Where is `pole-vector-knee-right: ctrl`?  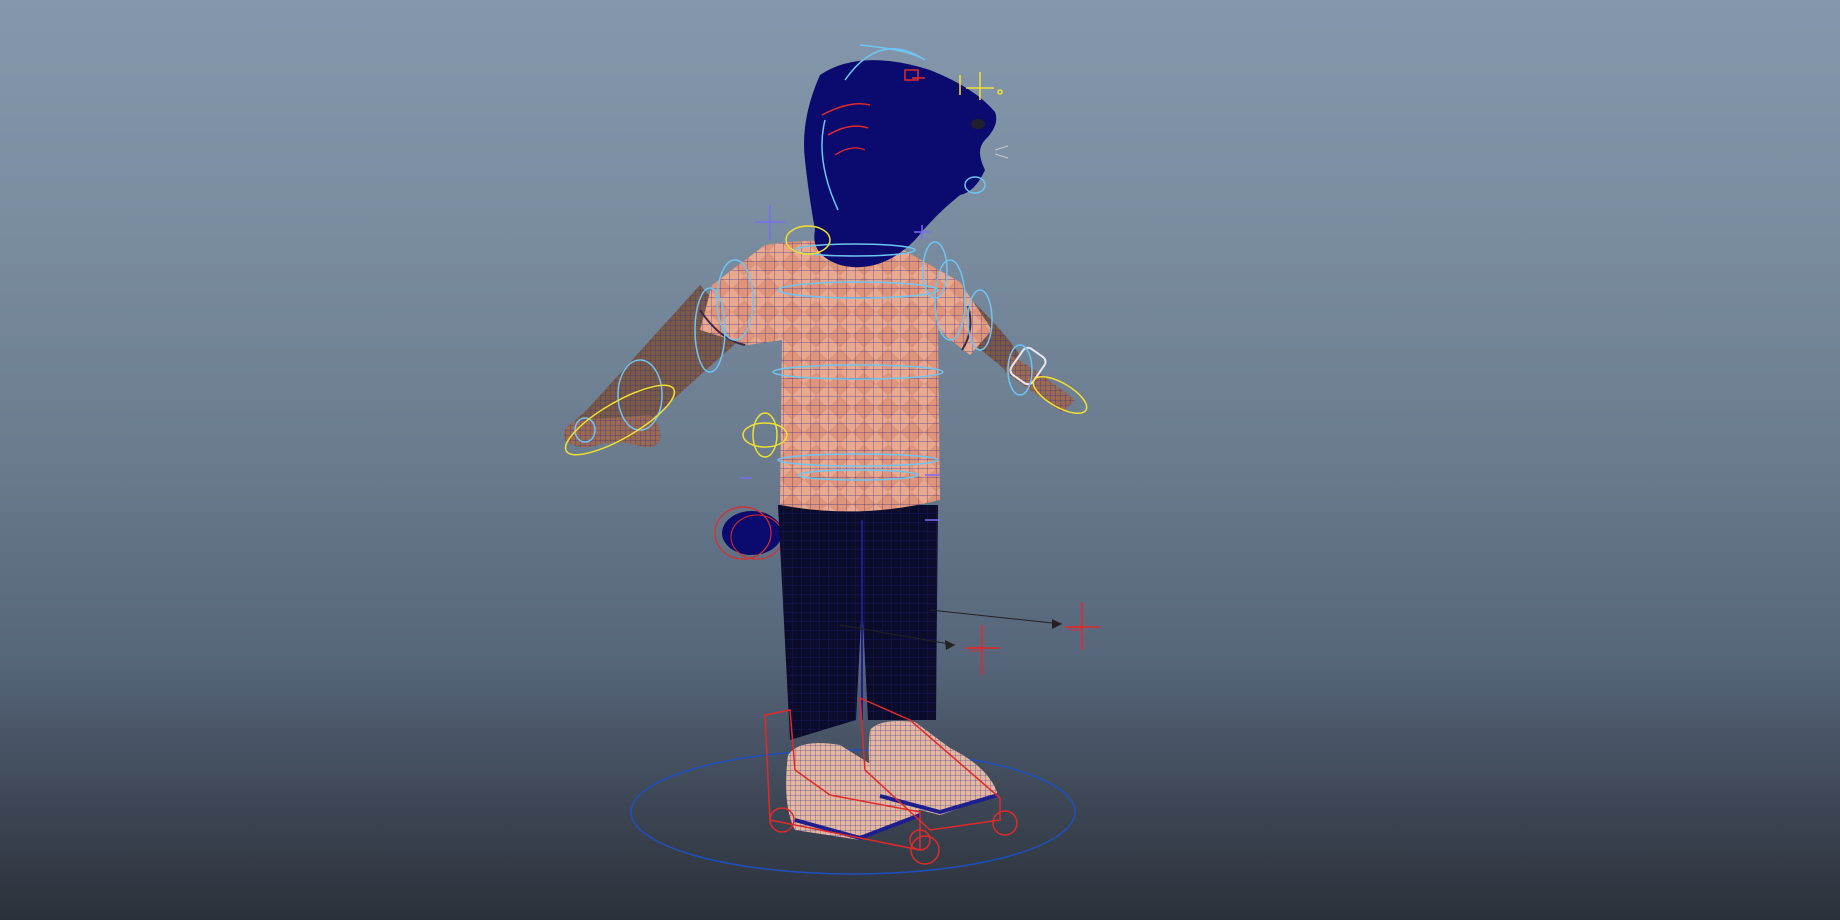 pole-vector-knee-right: ctrl is located at coordinates (1014, 626).